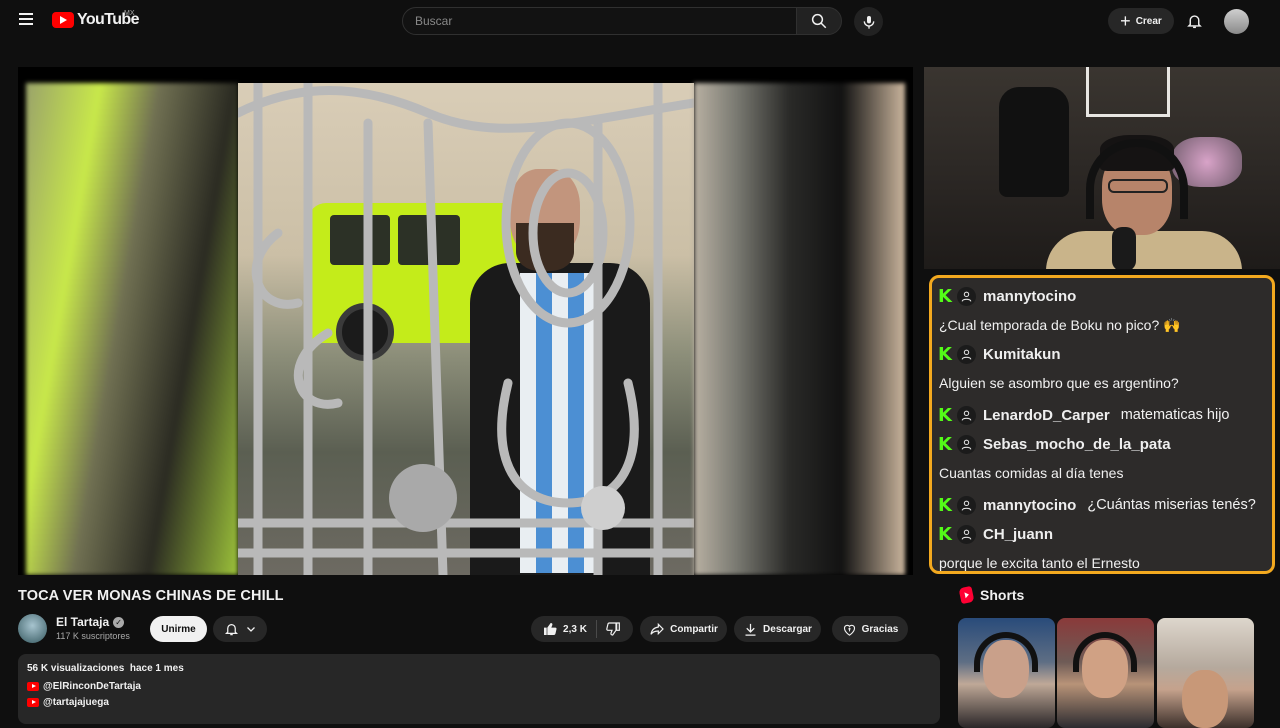 The image size is (1280, 728). Describe the element at coordinates (240, 629) in the screenshot. I see `subscribe-notifications-button` at that location.